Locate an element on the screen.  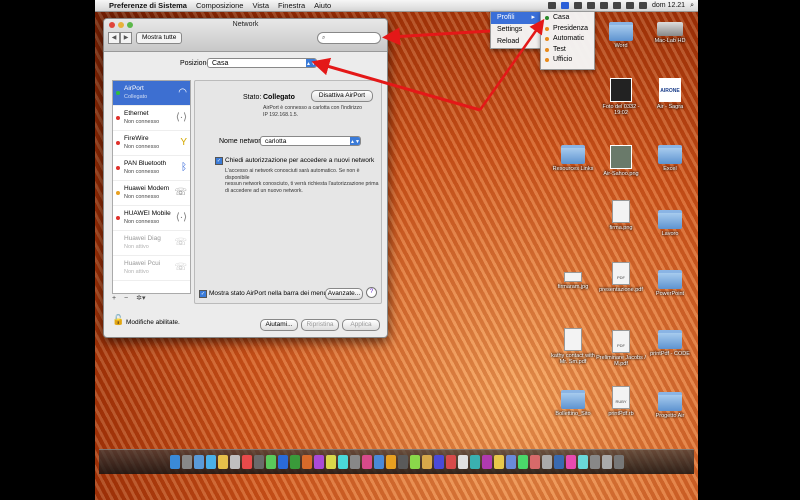
annotation-arrows is located at coordinates (428, 65).